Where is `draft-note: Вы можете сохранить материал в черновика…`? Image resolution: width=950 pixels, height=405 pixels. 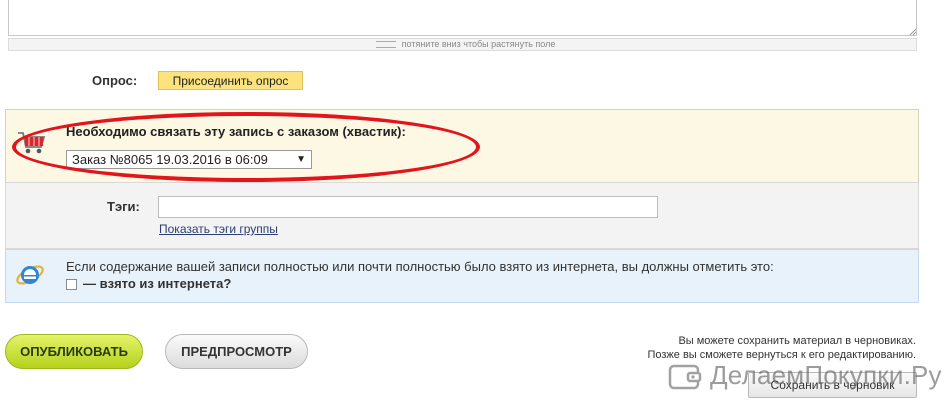
draft-note: Вы можете сохранить материал в черновика… is located at coordinates (781, 348).